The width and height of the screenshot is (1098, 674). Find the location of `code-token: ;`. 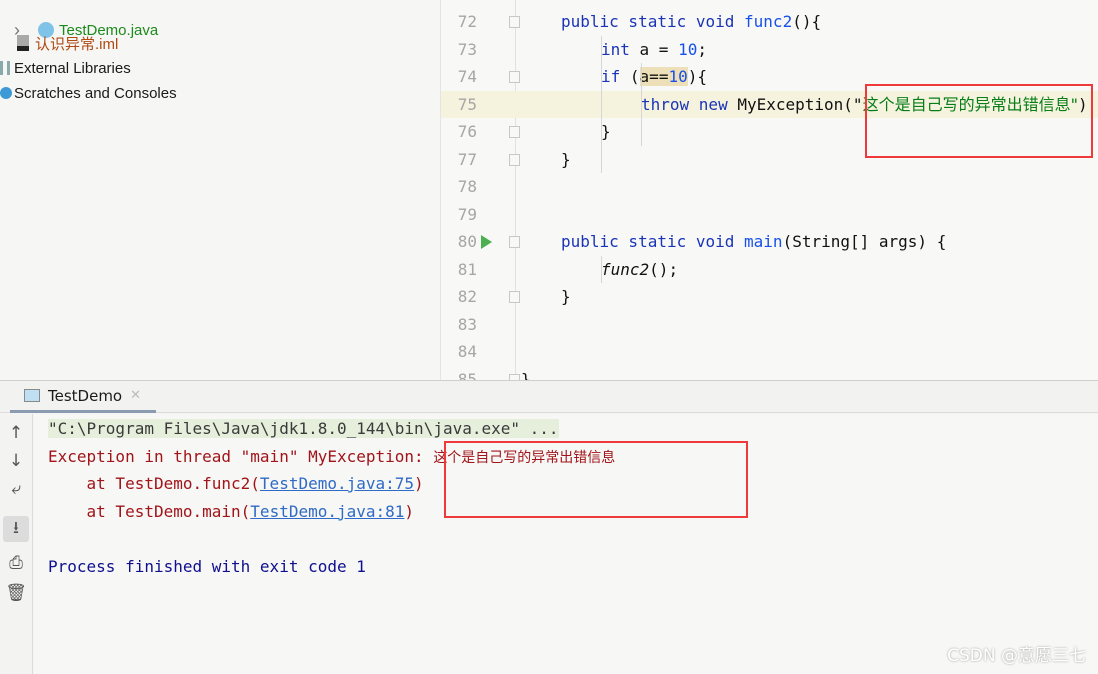

code-token: ; is located at coordinates (702, 49).